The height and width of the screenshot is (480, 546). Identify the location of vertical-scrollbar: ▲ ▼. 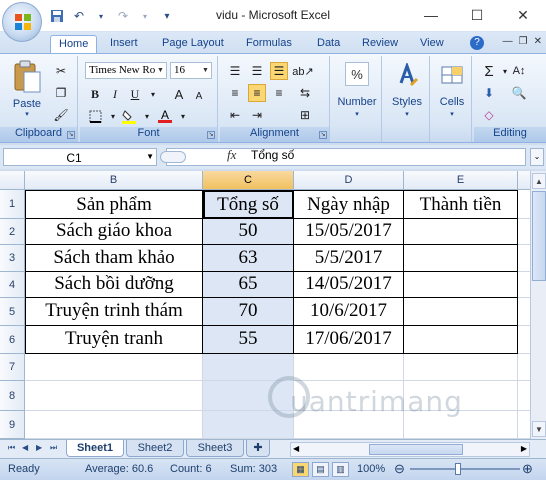
(538, 305).